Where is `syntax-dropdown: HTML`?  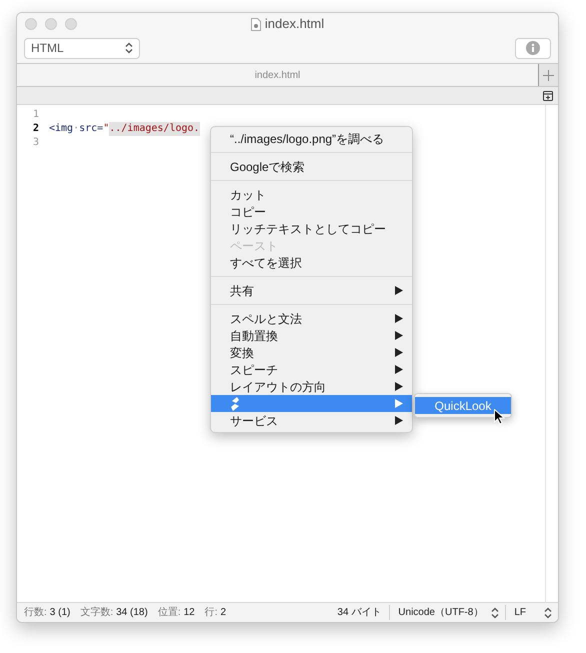
syntax-dropdown: HTML is located at coordinates (82, 48).